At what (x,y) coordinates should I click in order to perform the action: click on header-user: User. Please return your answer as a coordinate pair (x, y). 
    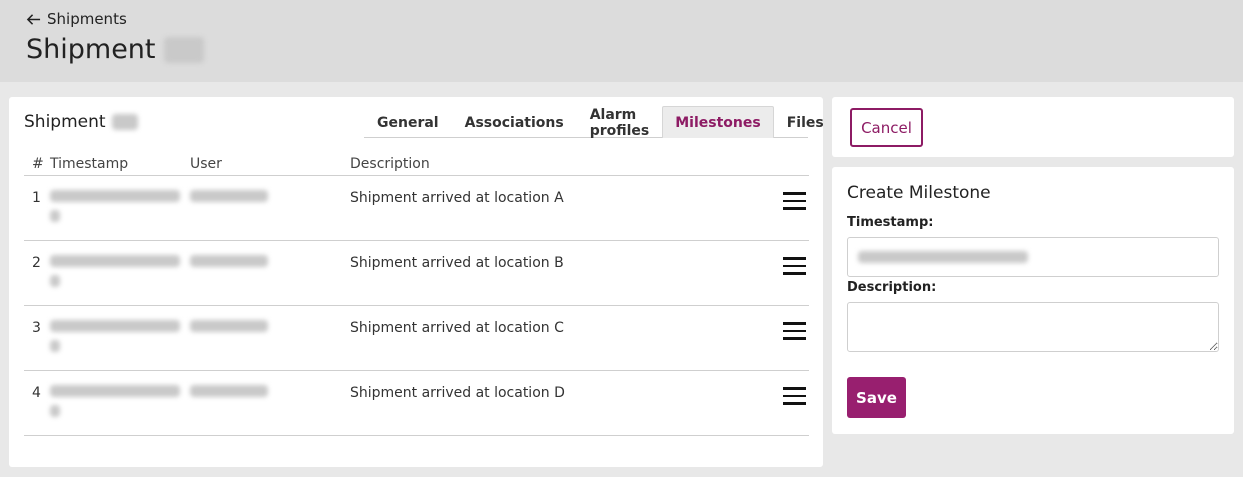
    Looking at the image, I should click on (206, 163).